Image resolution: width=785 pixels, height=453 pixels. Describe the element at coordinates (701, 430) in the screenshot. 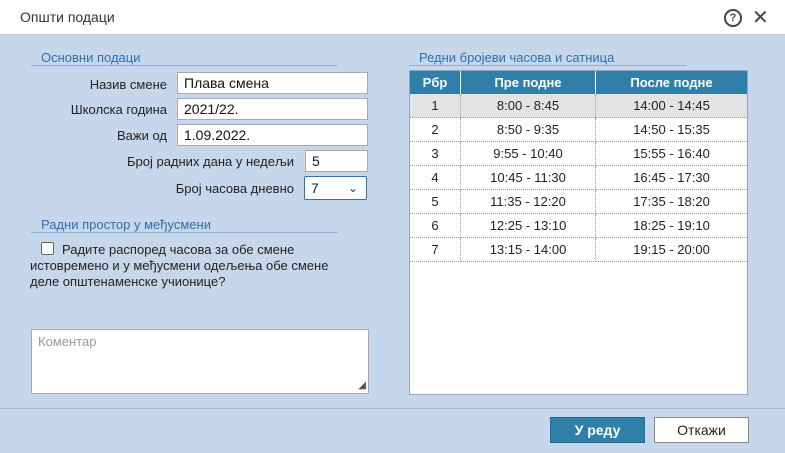

I see `cancel-button: Откажи` at that location.